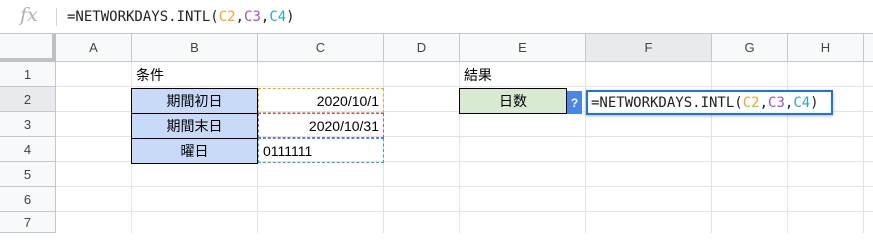 This screenshot has height=240, width=873. I want to click on cell-c2: 2020/10/1, so click(321, 100).